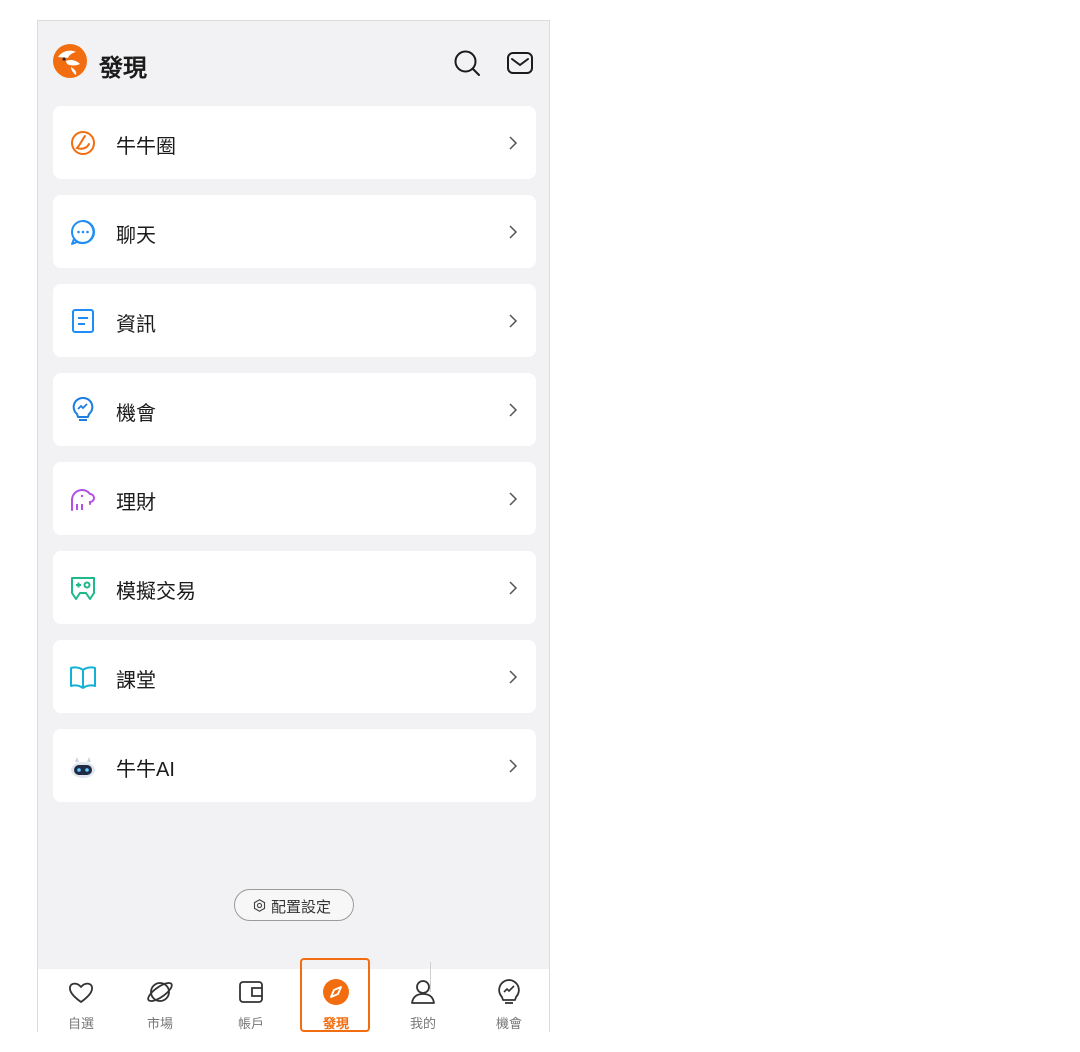  What do you see at coordinates (301, 907) in the screenshot?
I see `config-settings-label: 配置設定` at bounding box center [301, 907].